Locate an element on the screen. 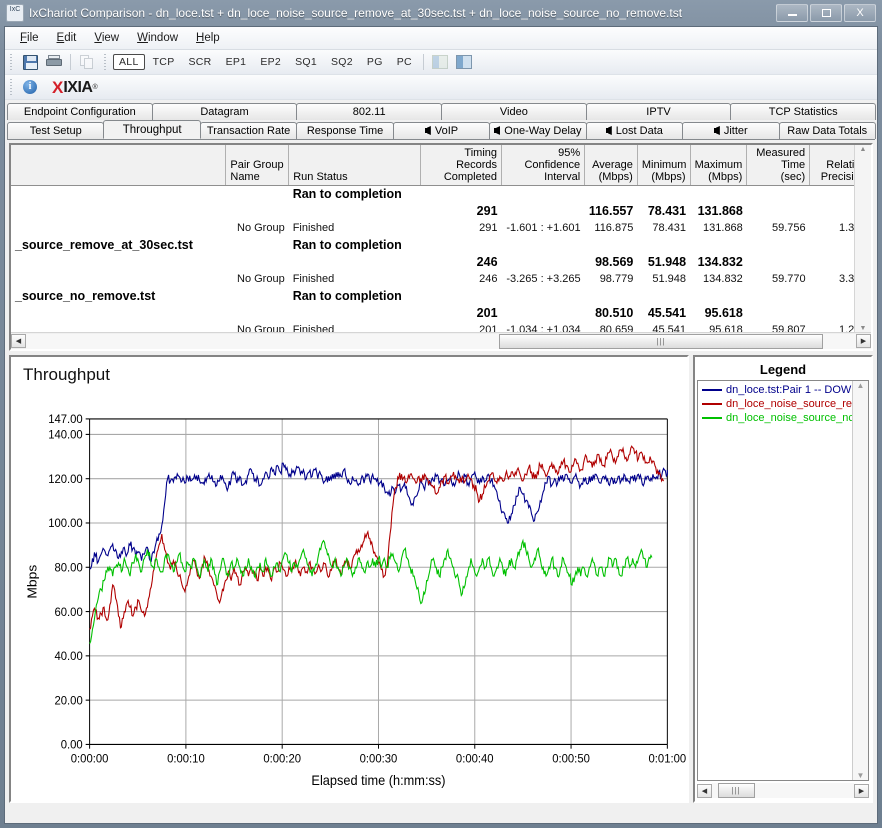 The width and height of the screenshot is (882, 828). minimize-button is located at coordinates (792, 13).